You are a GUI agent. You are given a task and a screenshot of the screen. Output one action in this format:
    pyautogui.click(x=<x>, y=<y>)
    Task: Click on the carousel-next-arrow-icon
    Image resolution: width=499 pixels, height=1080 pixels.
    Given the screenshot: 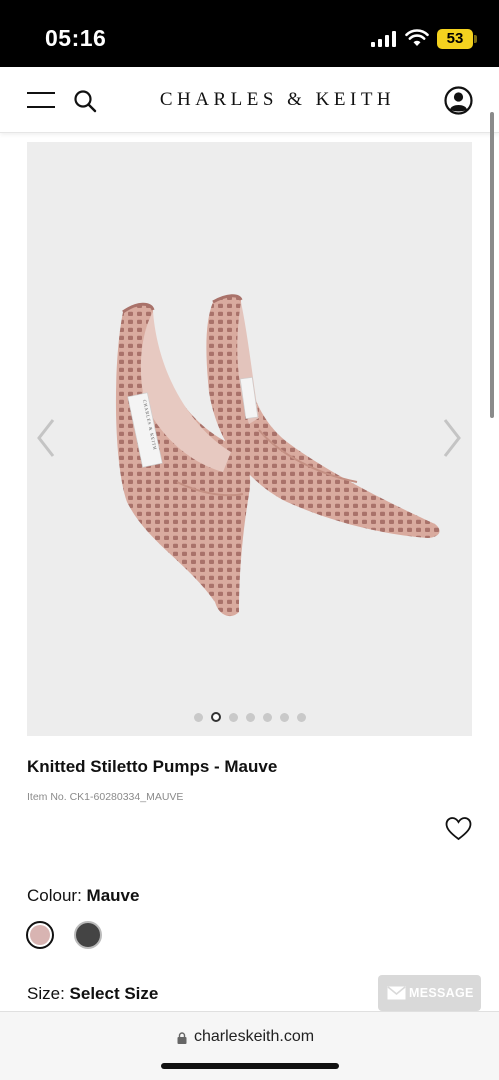 What is the action you would take?
    pyautogui.click(x=452, y=438)
    